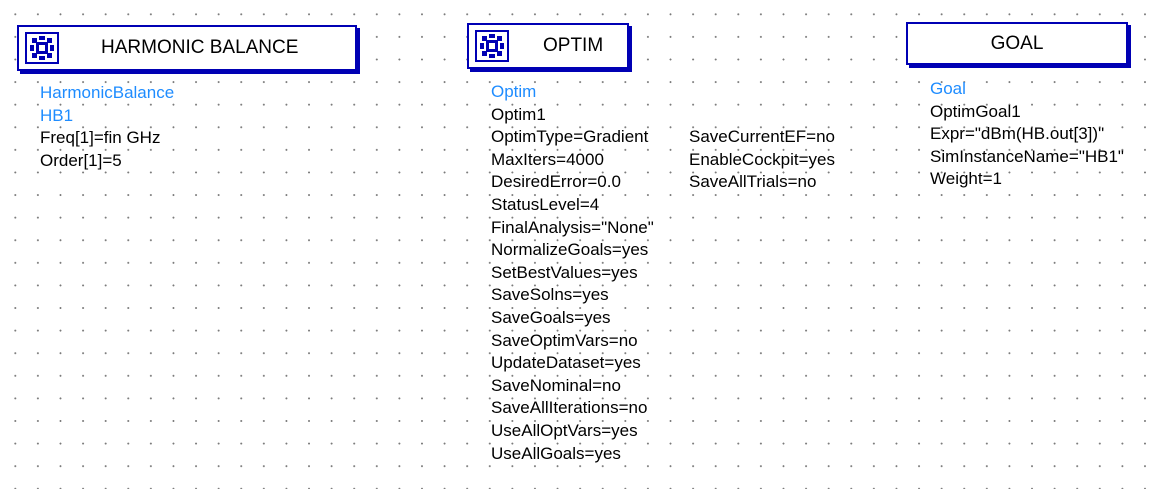  I want to click on param-savenominal: SaveNominal=no, so click(572, 386).